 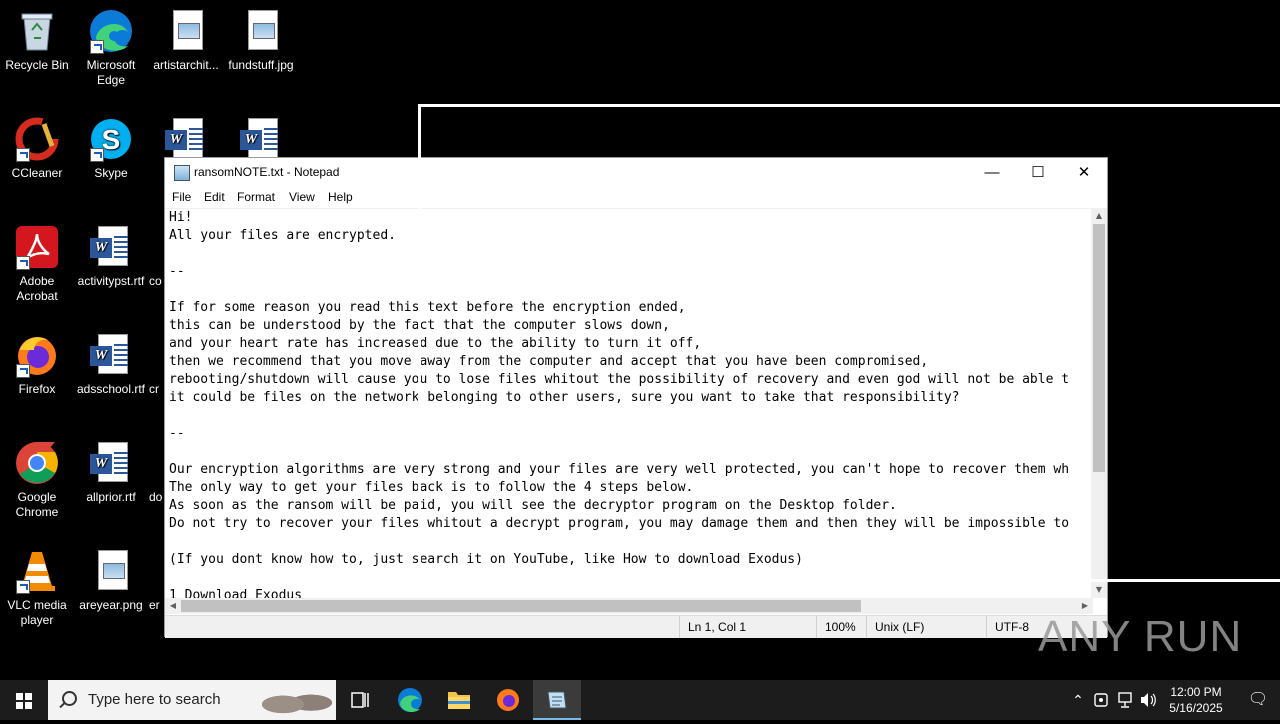 I want to click on desktop-icon-skype: S Skype, so click(x=111, y=148).